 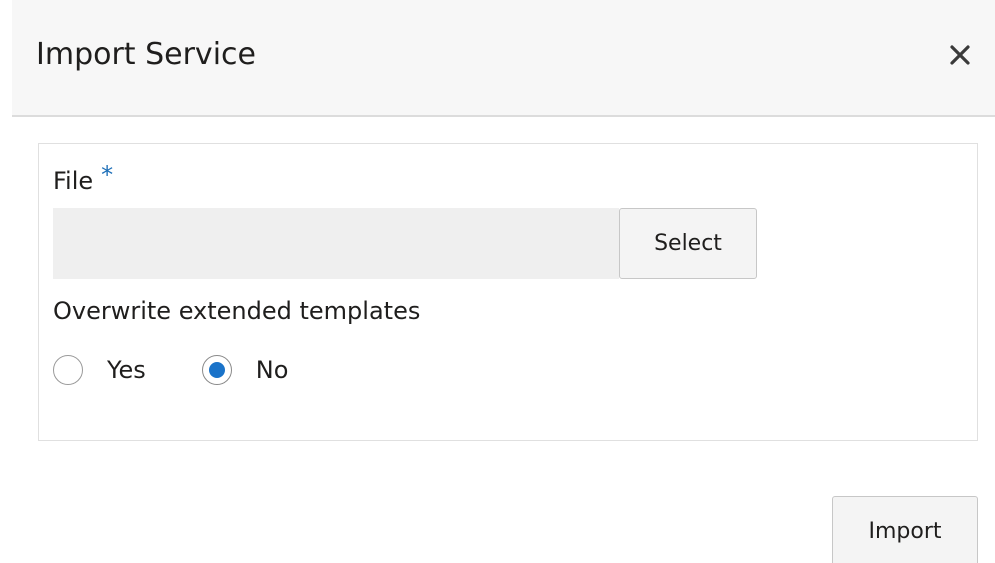 What do you see at coordinates (107, 175) in the screenshot?
I see `required-indicator: *` at bounding box center [107, 175].